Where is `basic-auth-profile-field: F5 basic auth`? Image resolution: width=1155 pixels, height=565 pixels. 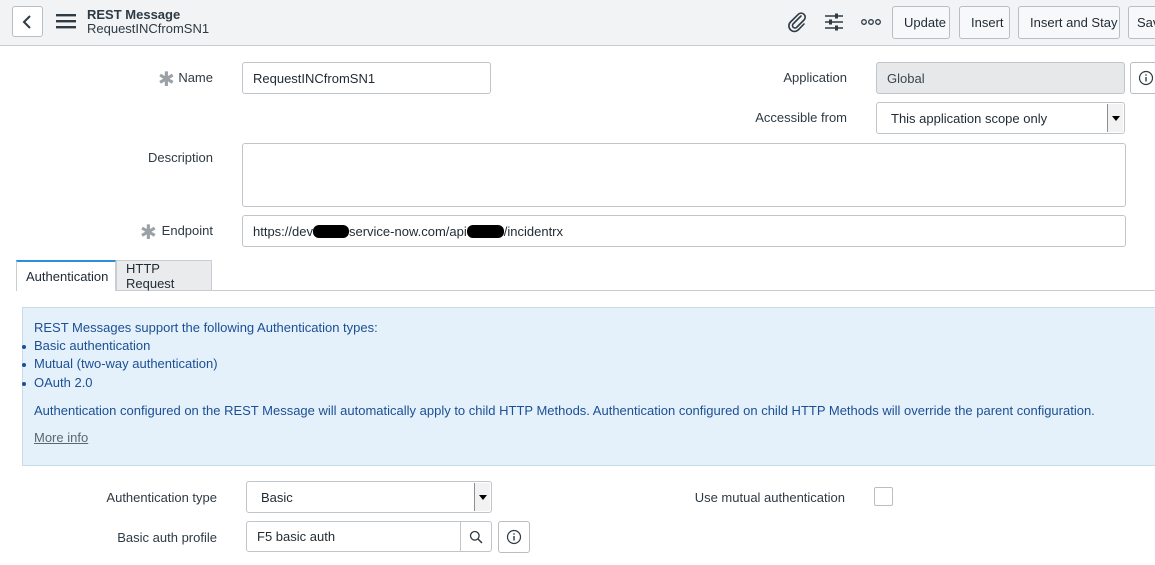
basic-auth-profile-field: F5 basic auth is located at coordinates (353, 536).